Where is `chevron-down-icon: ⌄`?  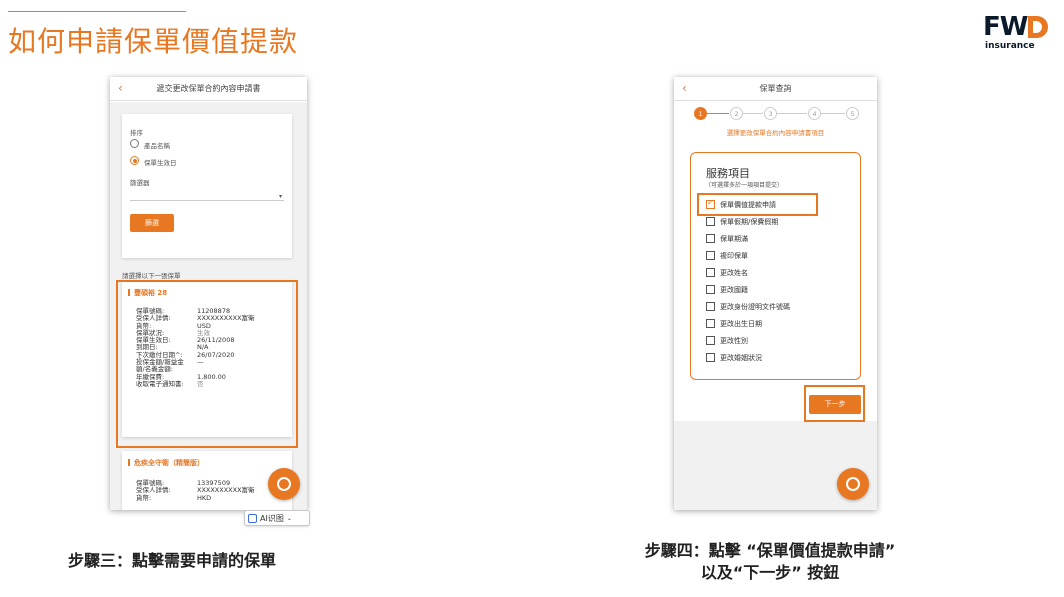
chevron-down-icon: ⌄ is located at coordinates (289, 518).